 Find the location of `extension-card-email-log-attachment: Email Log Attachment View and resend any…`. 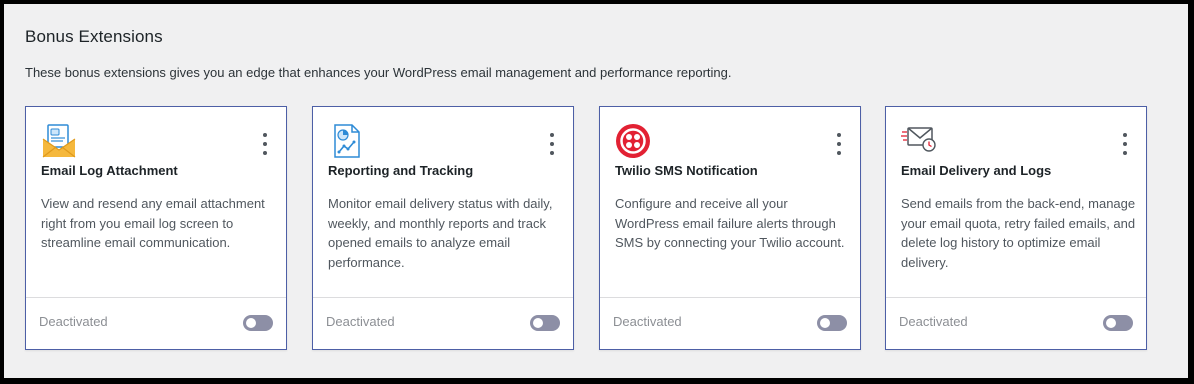

extension-card-email-log-attachment: Email Log Attachment View and resend any… is located at coordinates (156, 228).